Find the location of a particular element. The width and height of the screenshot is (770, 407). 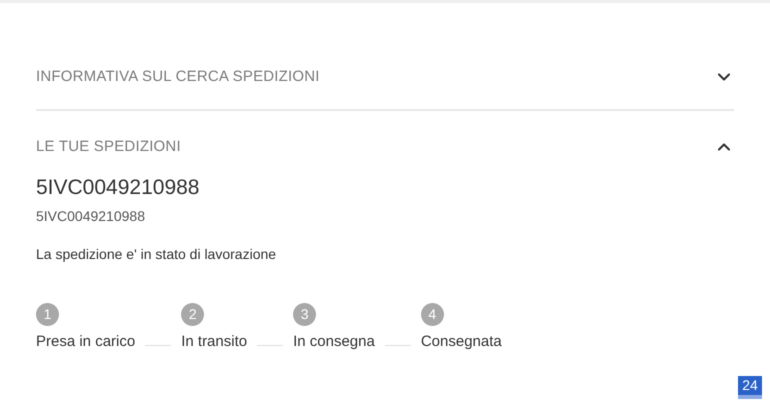

shipment-code: 5IVC0049210988 is located at coordinates (118, 188).